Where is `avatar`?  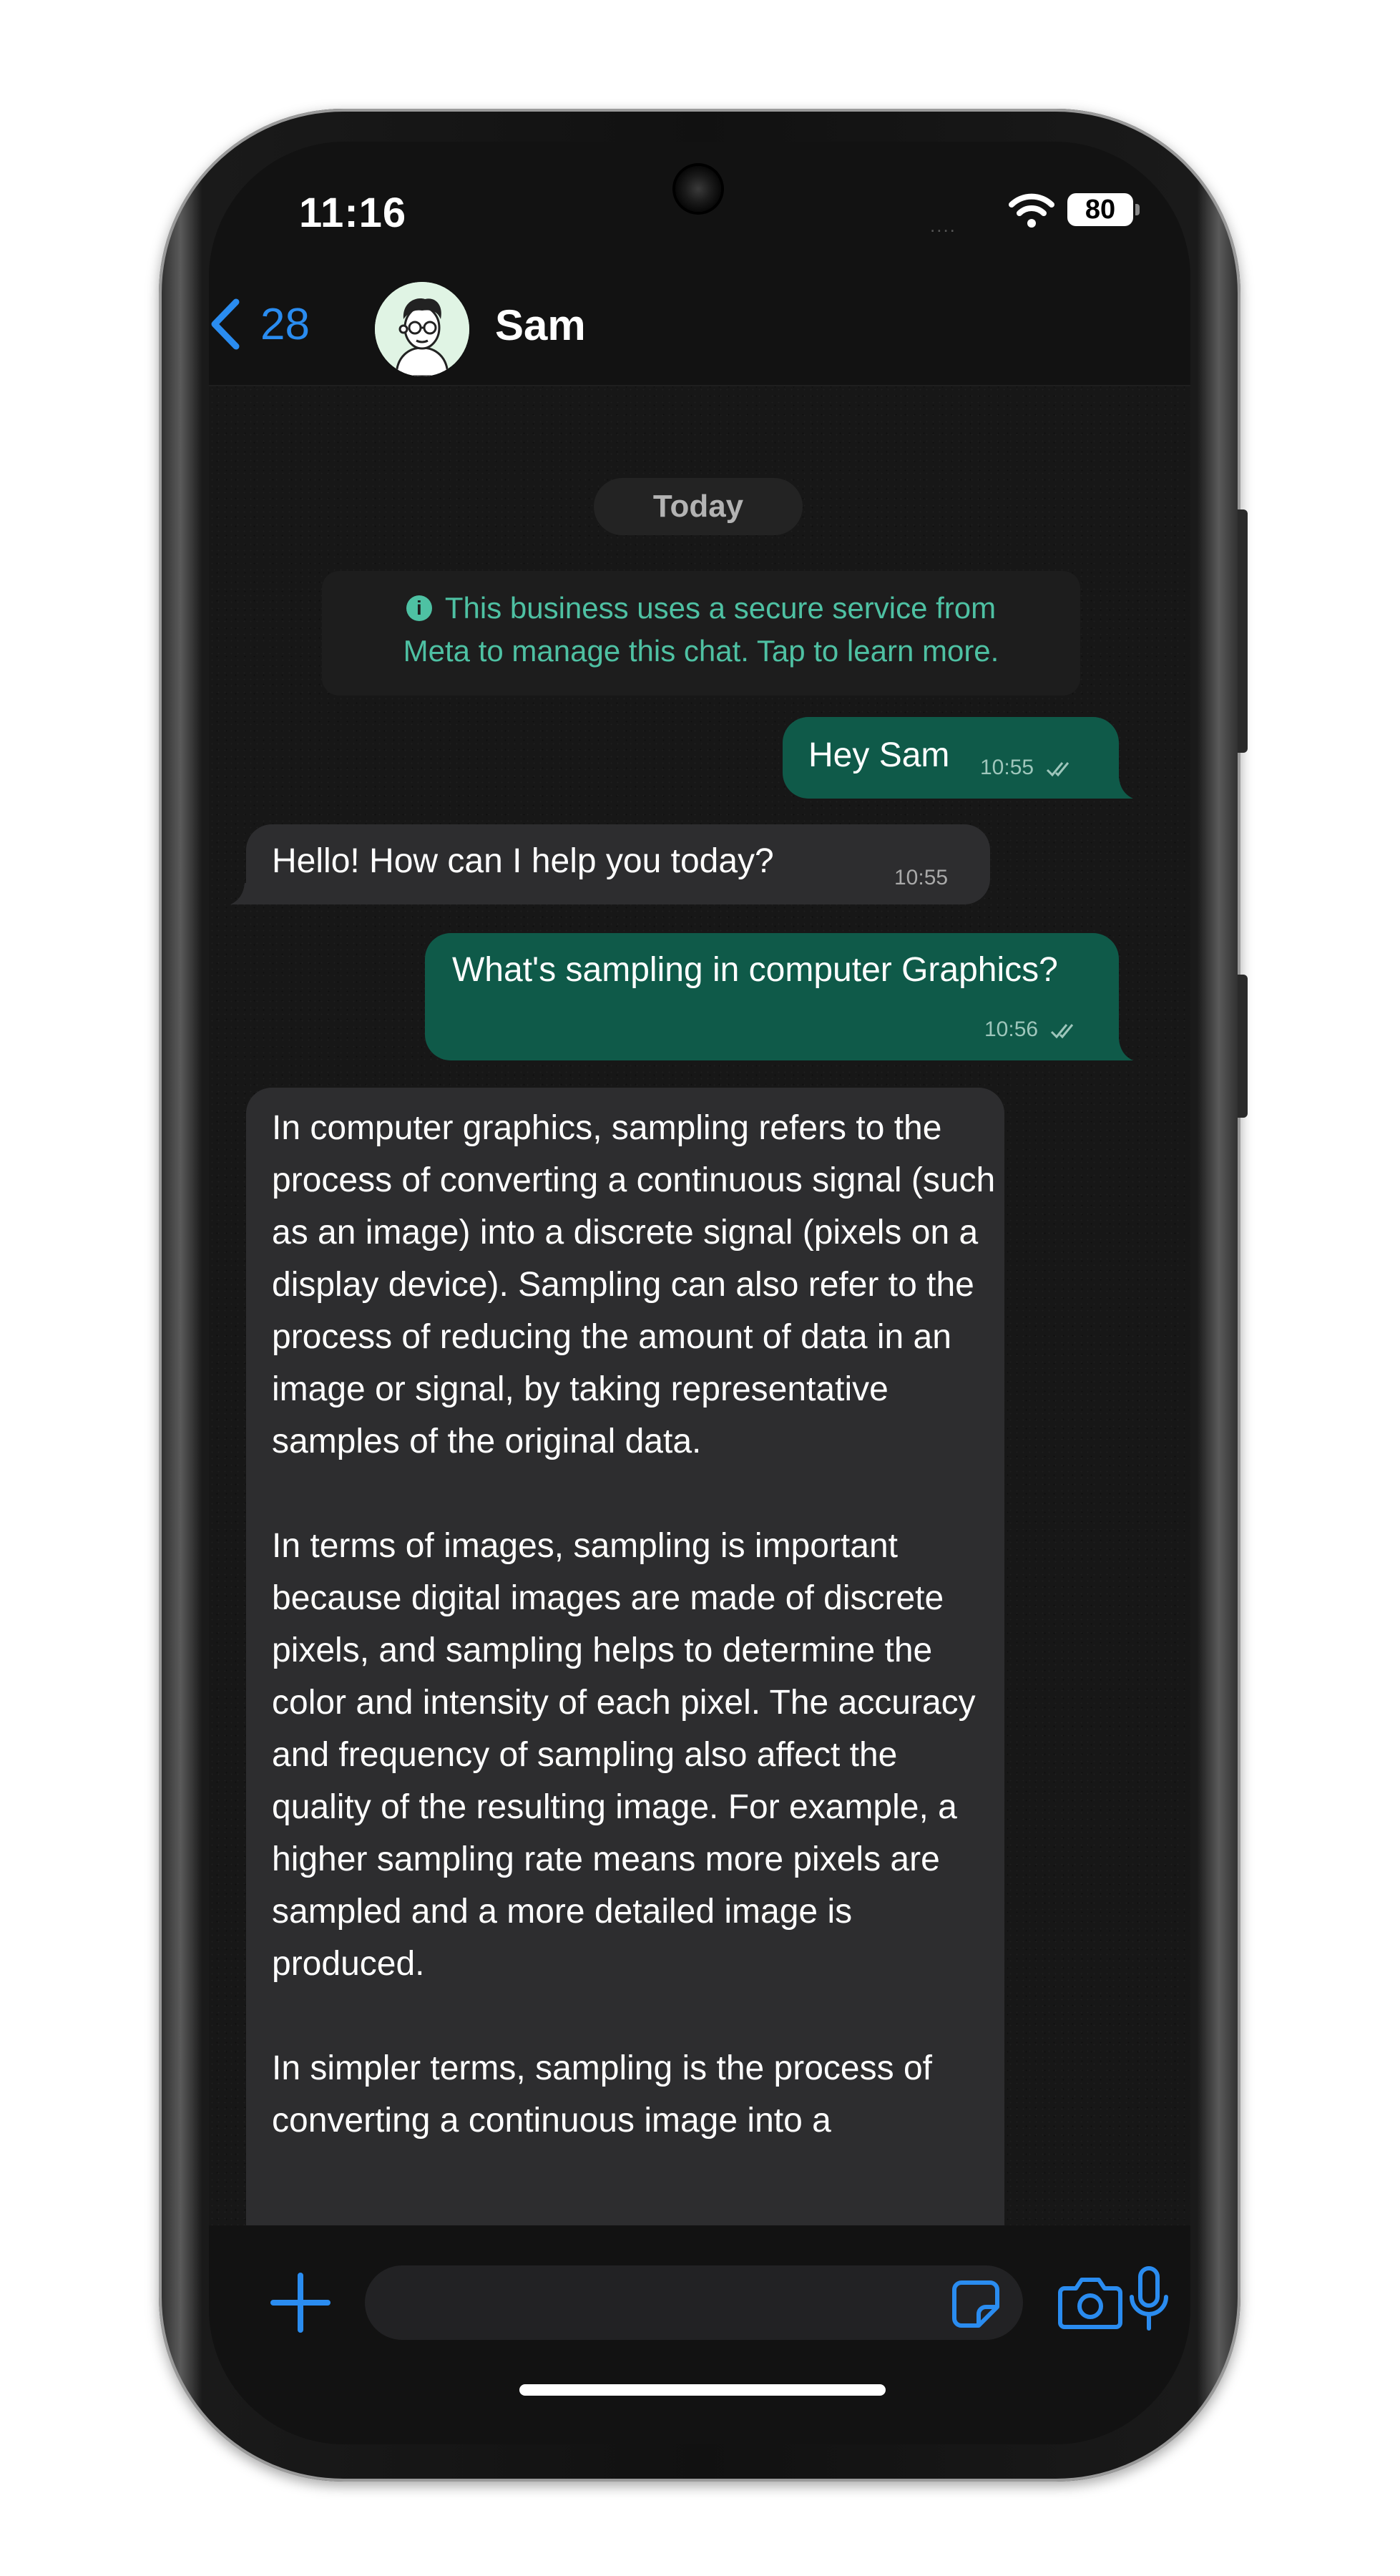
avatar is located at coordinates (422, 329).